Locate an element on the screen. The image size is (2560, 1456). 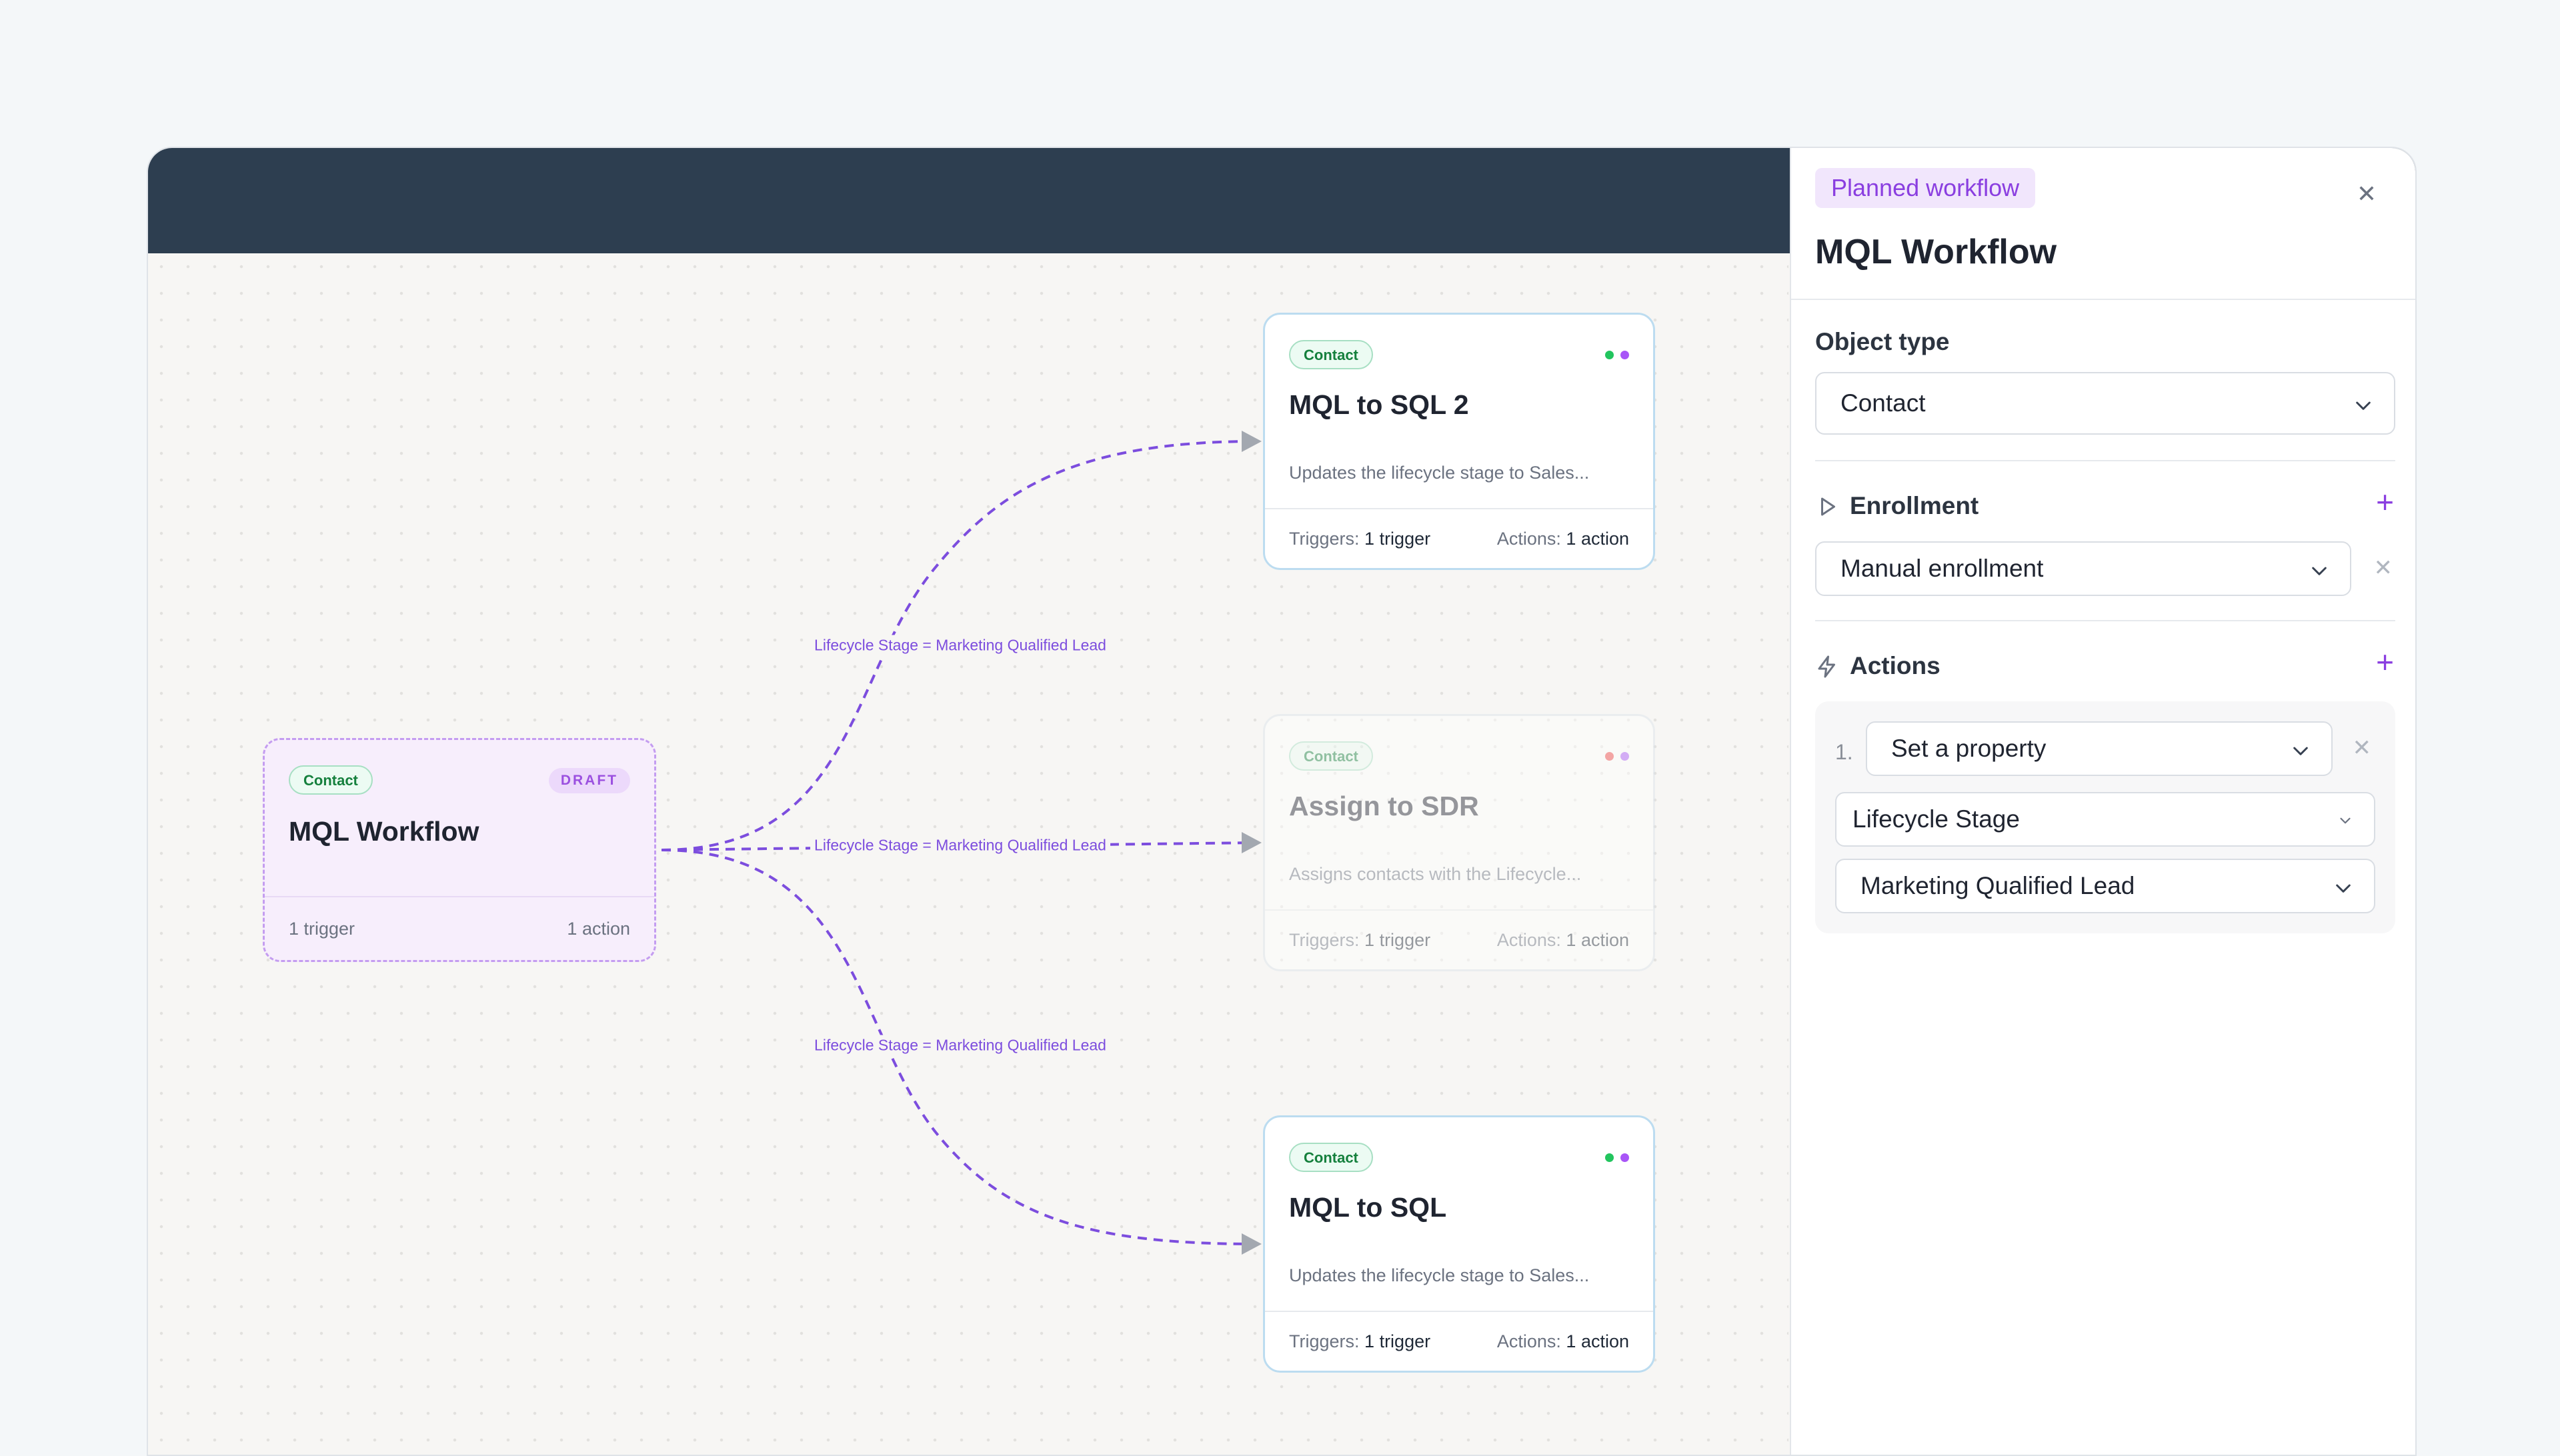
object-type-value: Contact is located at coordinates (1883, 403).